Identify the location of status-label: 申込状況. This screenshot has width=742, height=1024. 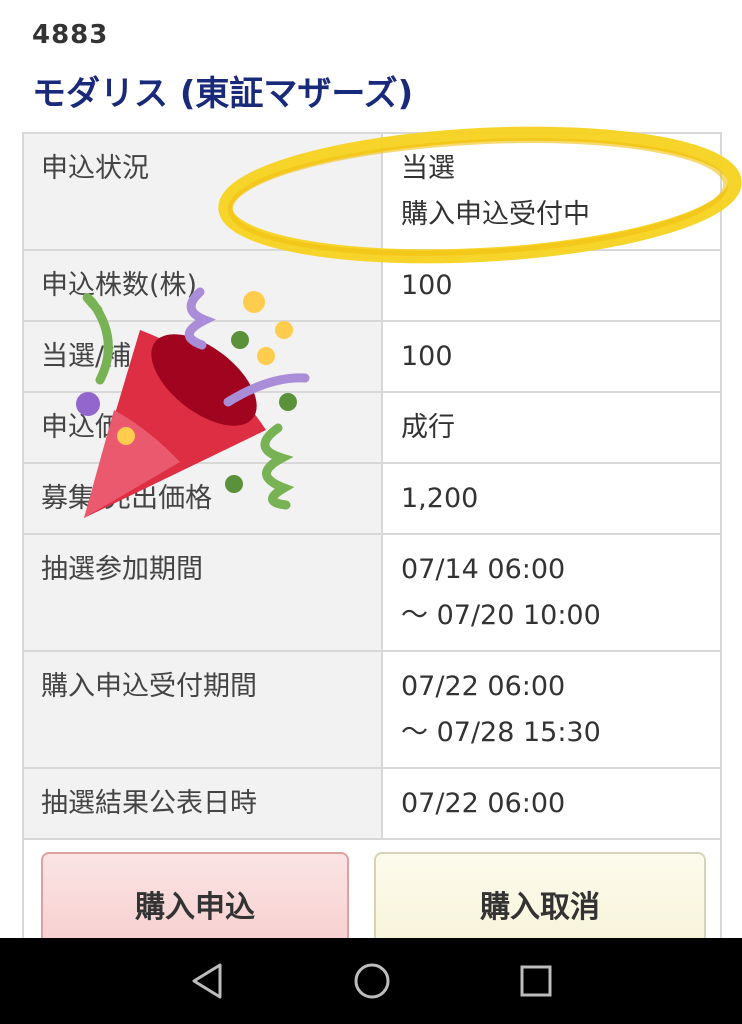
(202, 191).